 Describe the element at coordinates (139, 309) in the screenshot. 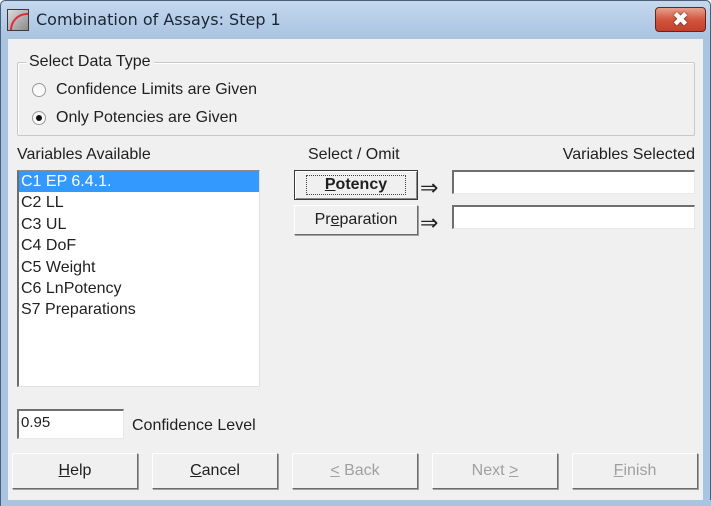

I see `list-item: S7 Preparations` at that location.